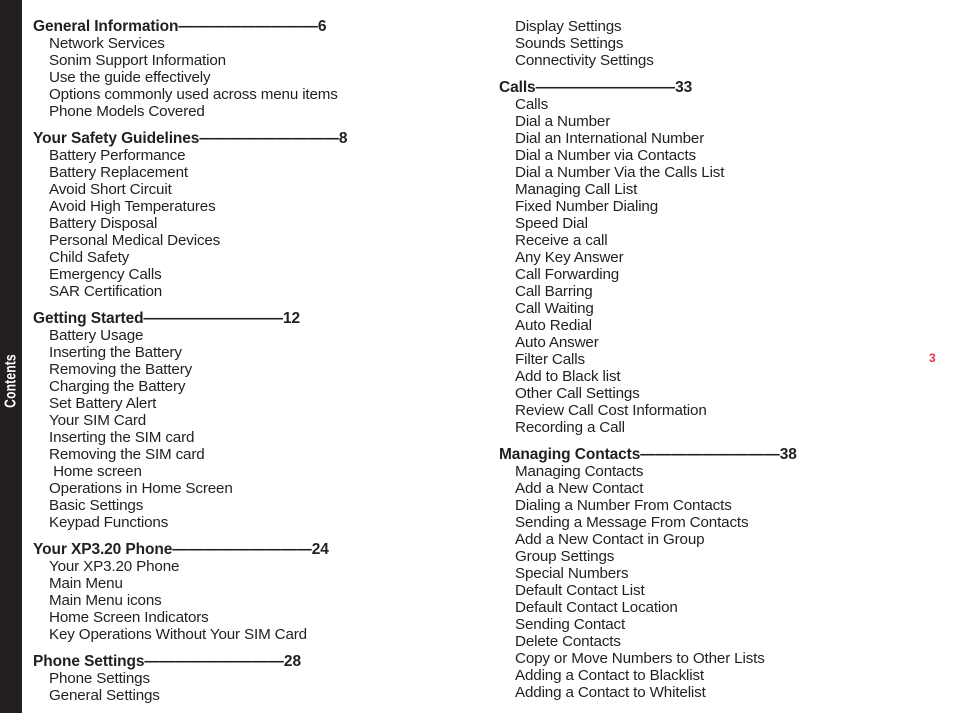  What do you see at coordinates (719, 573) in the screenshot?
I see `toc-item: Special Numbers` at bounding box center [719, 573].